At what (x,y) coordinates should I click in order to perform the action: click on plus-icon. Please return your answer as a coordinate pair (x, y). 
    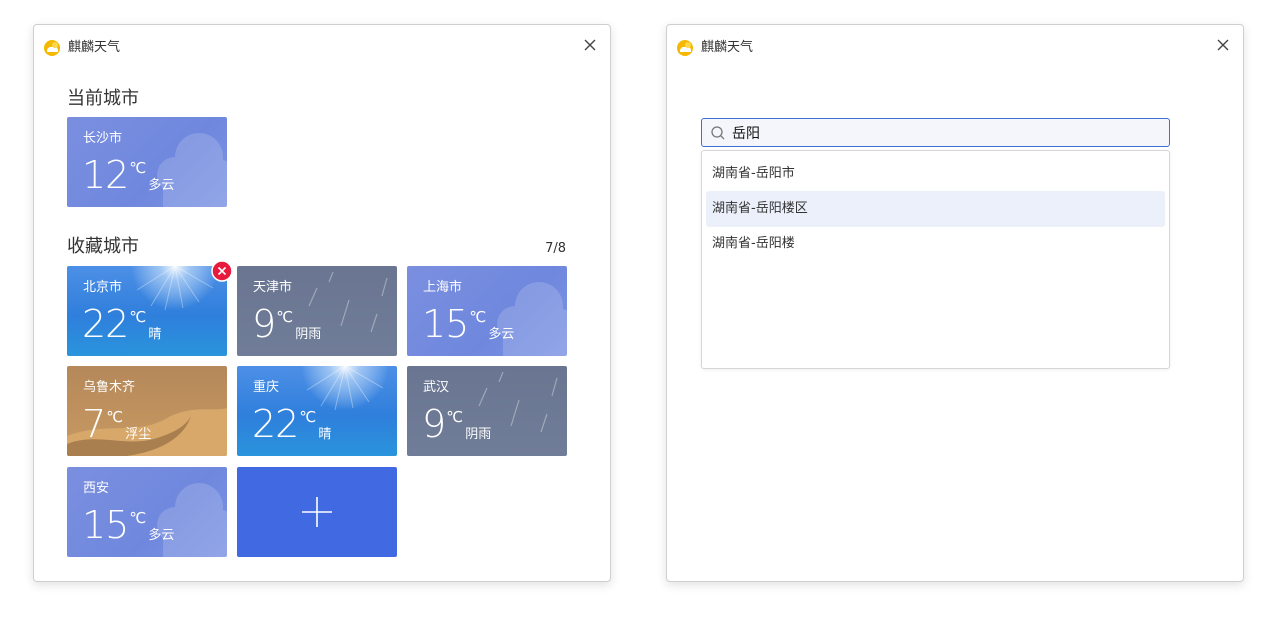
    Looking at the image, I should click on (317, 512).